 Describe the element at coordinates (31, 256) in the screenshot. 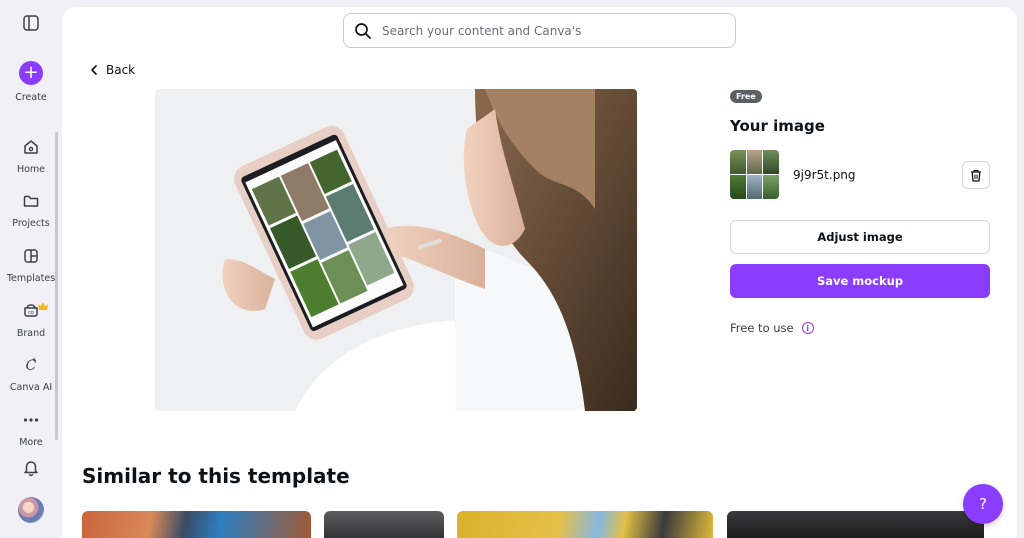

I see `templates-icon` at that location.